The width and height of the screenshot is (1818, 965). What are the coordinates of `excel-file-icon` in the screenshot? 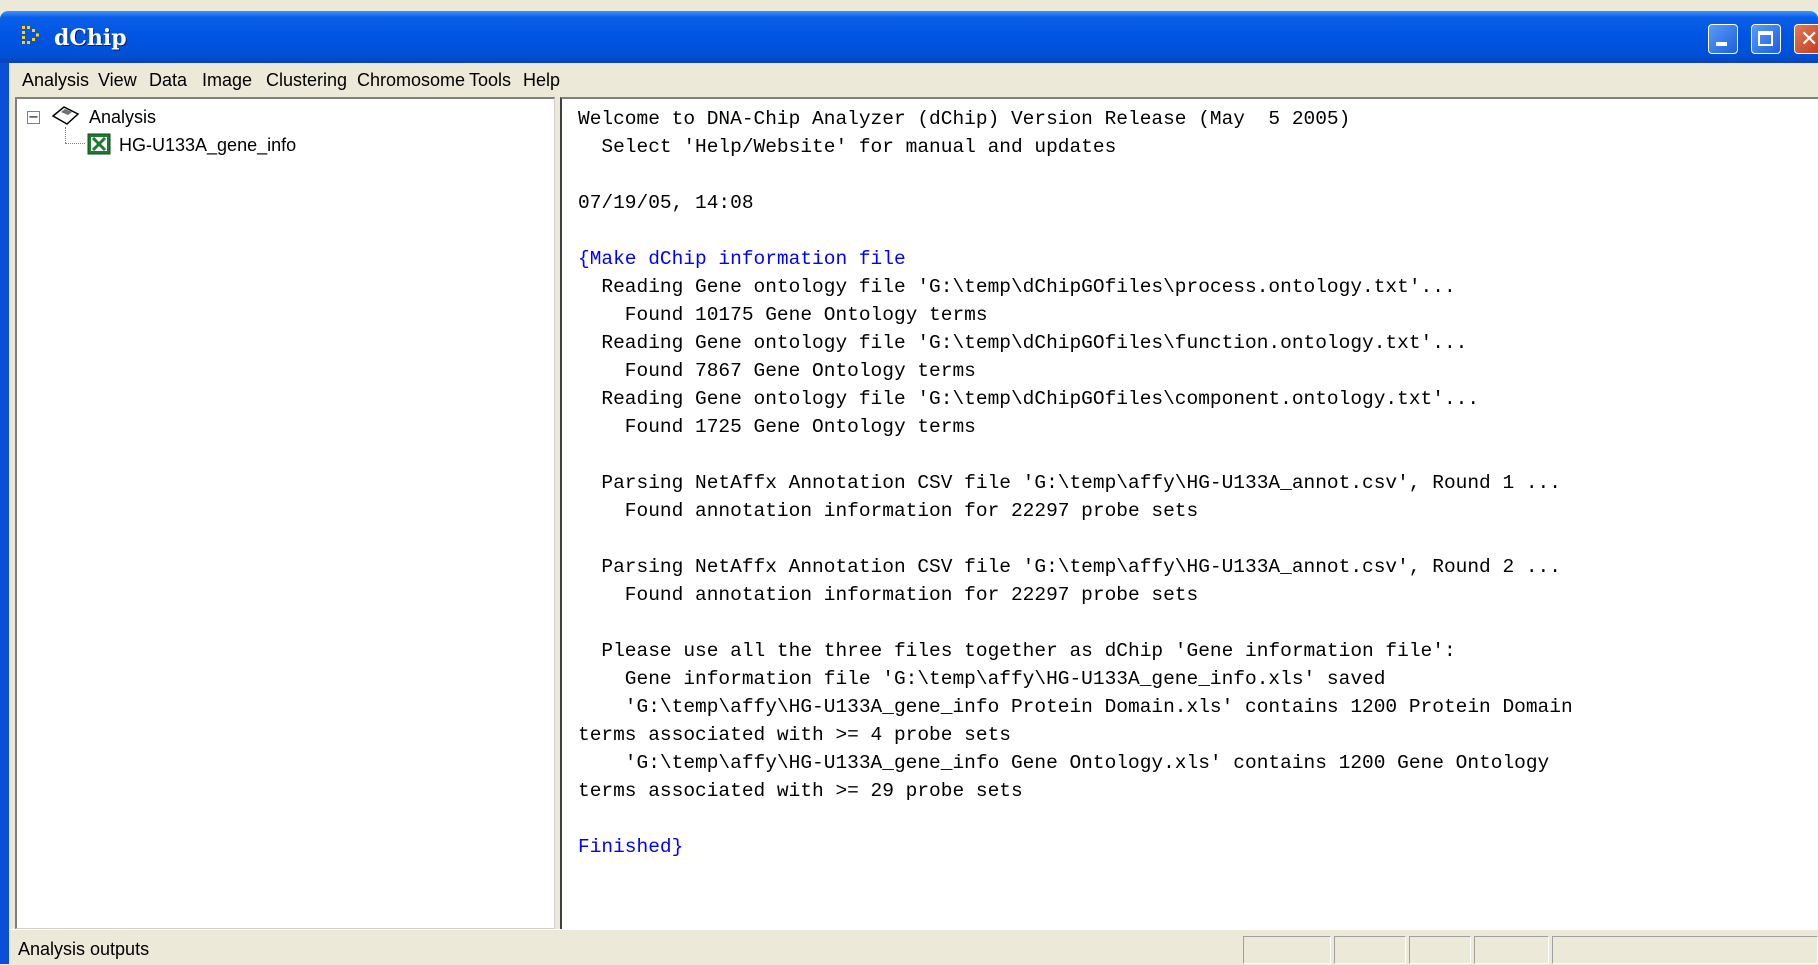 It's located at (99, 144).